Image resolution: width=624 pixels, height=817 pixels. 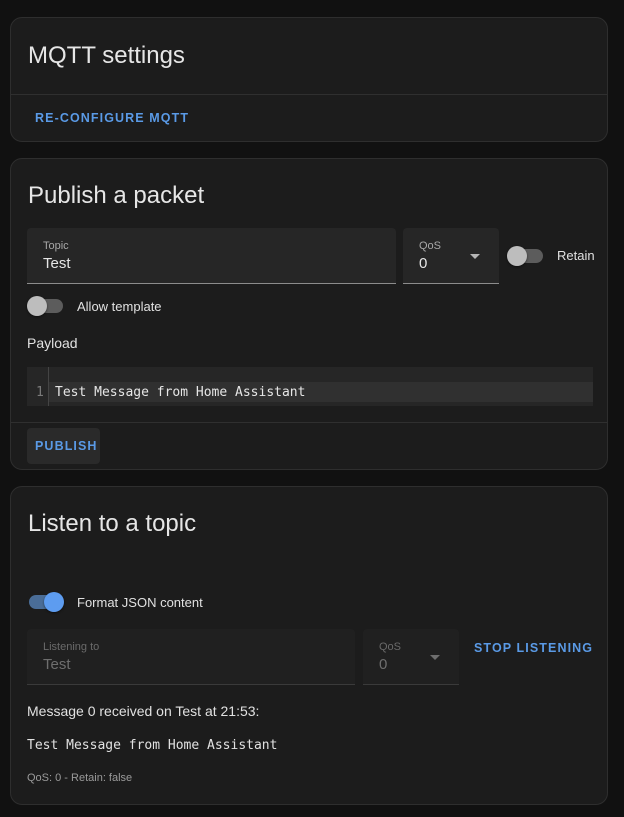 What do you see at coordinates (191, 657) in the screenshot?
I see `listening-to-field: Listening to Test` at bounding box center [191, 657].